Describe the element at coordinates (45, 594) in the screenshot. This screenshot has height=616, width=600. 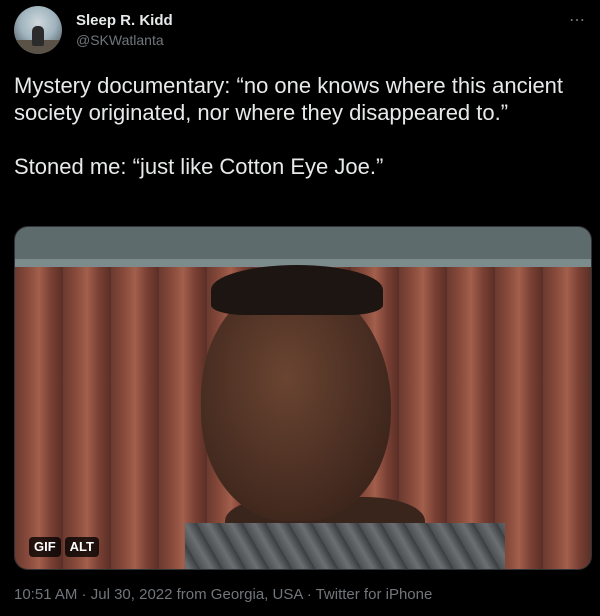
I see `tweet-time: 10:51 AM` at that location.